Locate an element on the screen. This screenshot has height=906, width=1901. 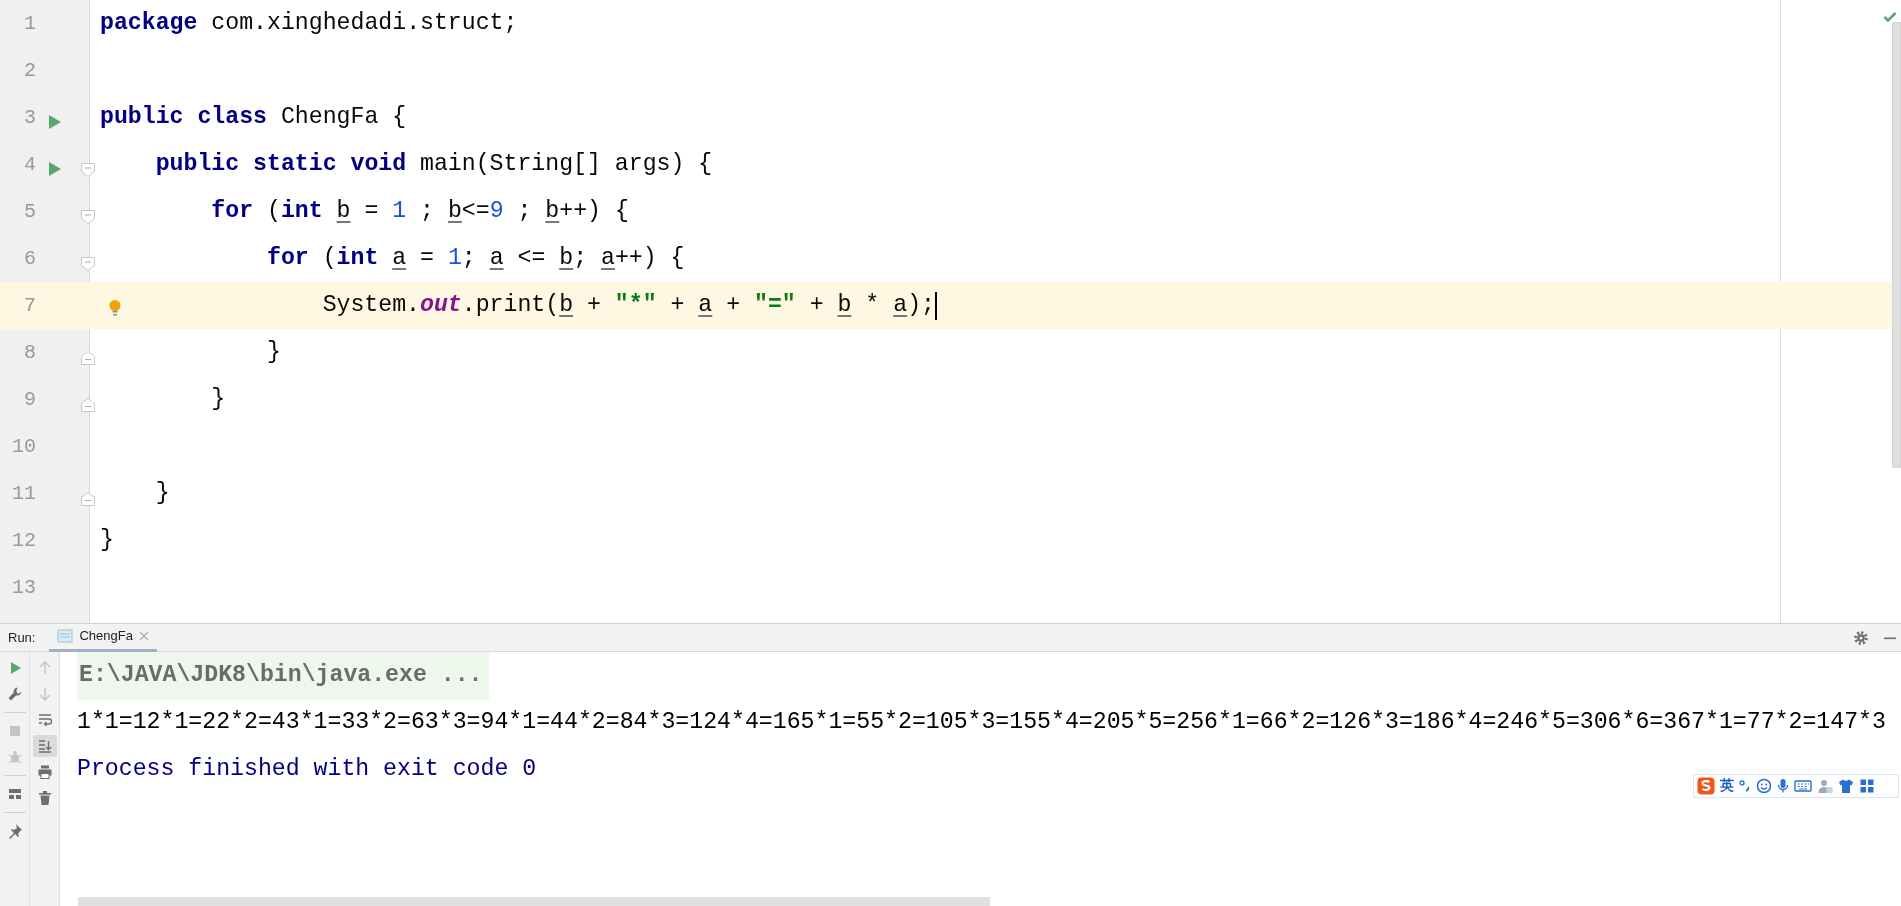
console-icon is located at coordinates (65, 636).